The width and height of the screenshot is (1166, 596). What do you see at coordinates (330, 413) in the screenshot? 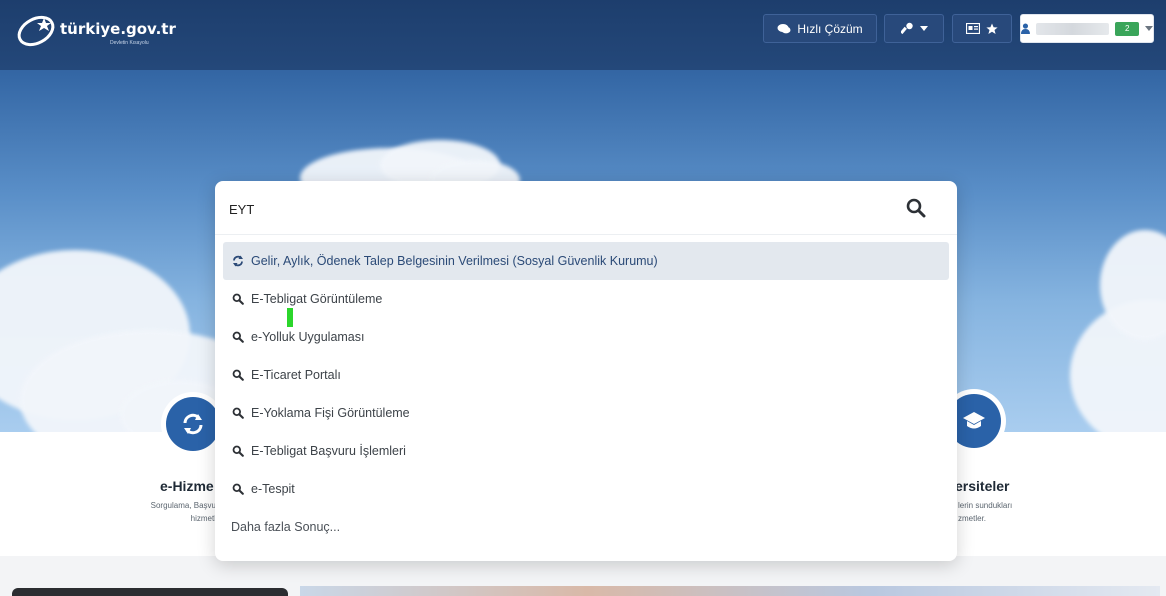
I see `suggestion-label: E-Yoklama Fişi Görüntüleme` at bounding box center [330, 413].